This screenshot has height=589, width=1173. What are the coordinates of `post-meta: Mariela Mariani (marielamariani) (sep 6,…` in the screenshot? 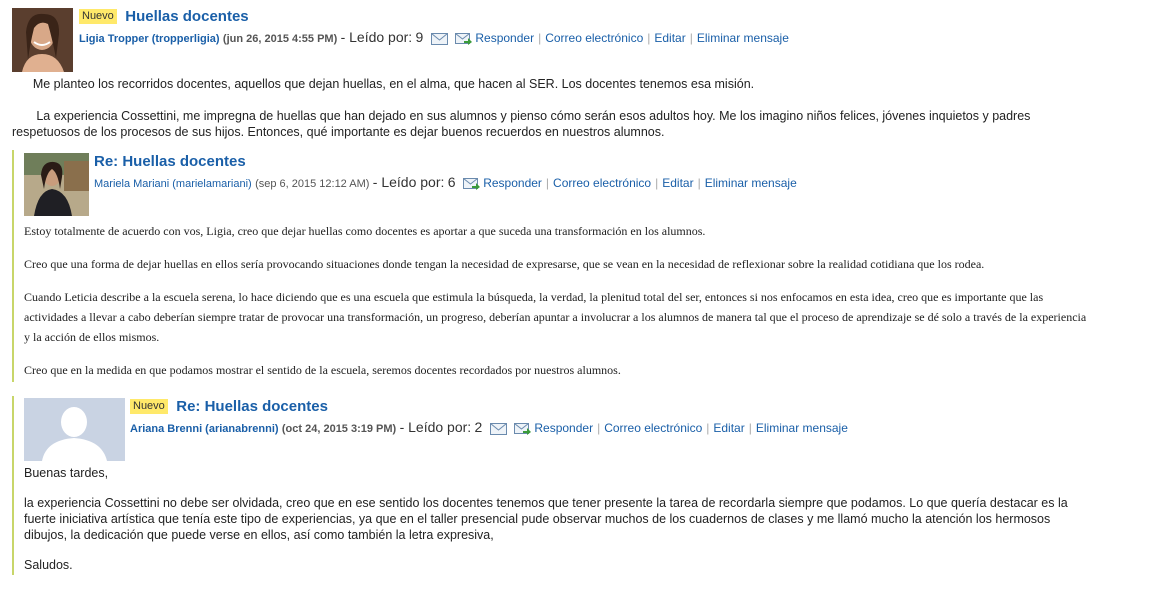 It's located at (445, 182).